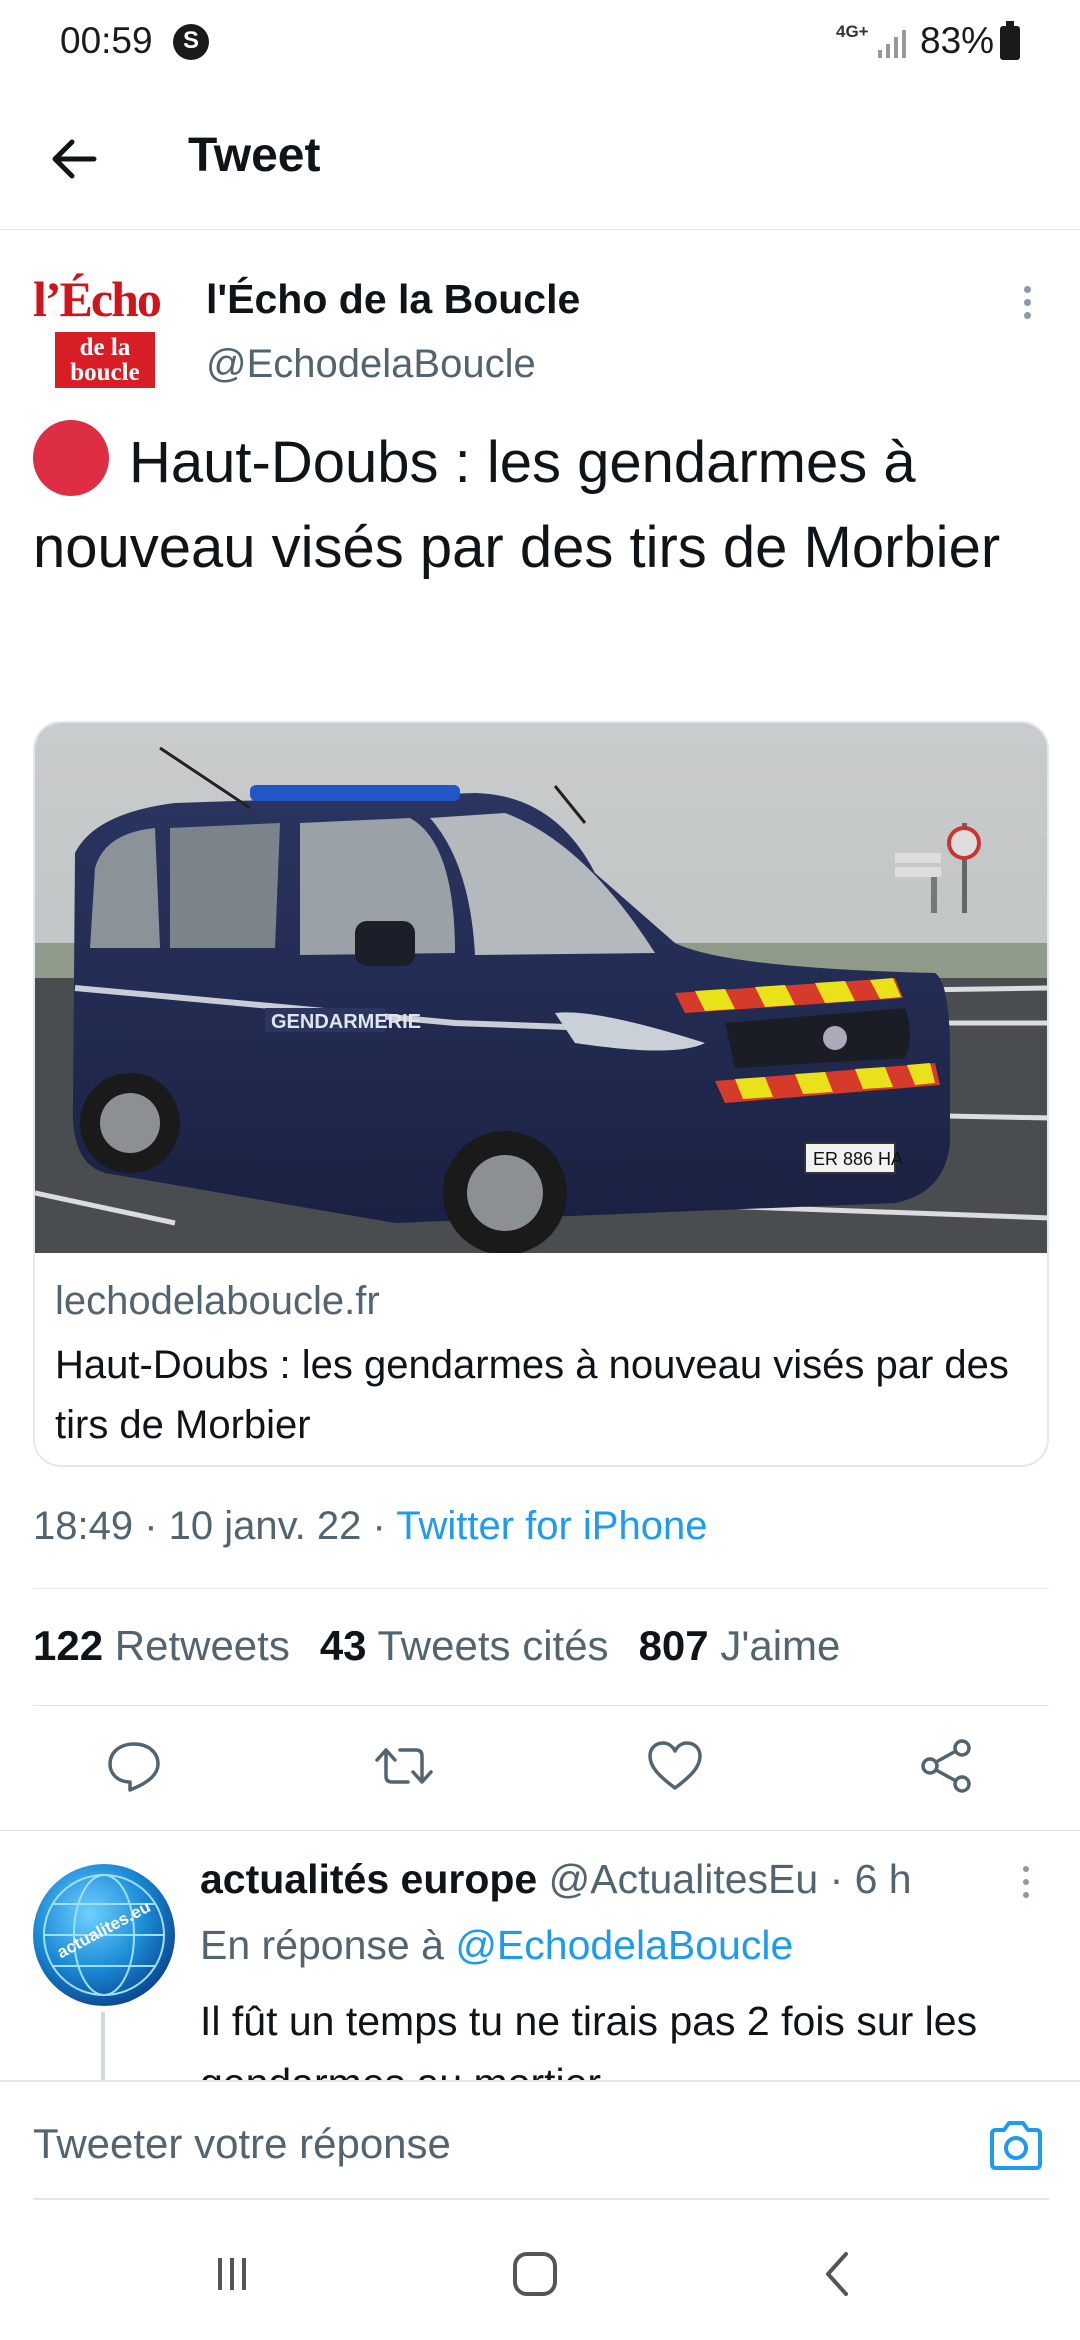 The image size is (1080, 2340). Describe the element at coordinates (217, 1301) in the screenshot. I see `card-domain: lechodelaboucle.fr` at that location.